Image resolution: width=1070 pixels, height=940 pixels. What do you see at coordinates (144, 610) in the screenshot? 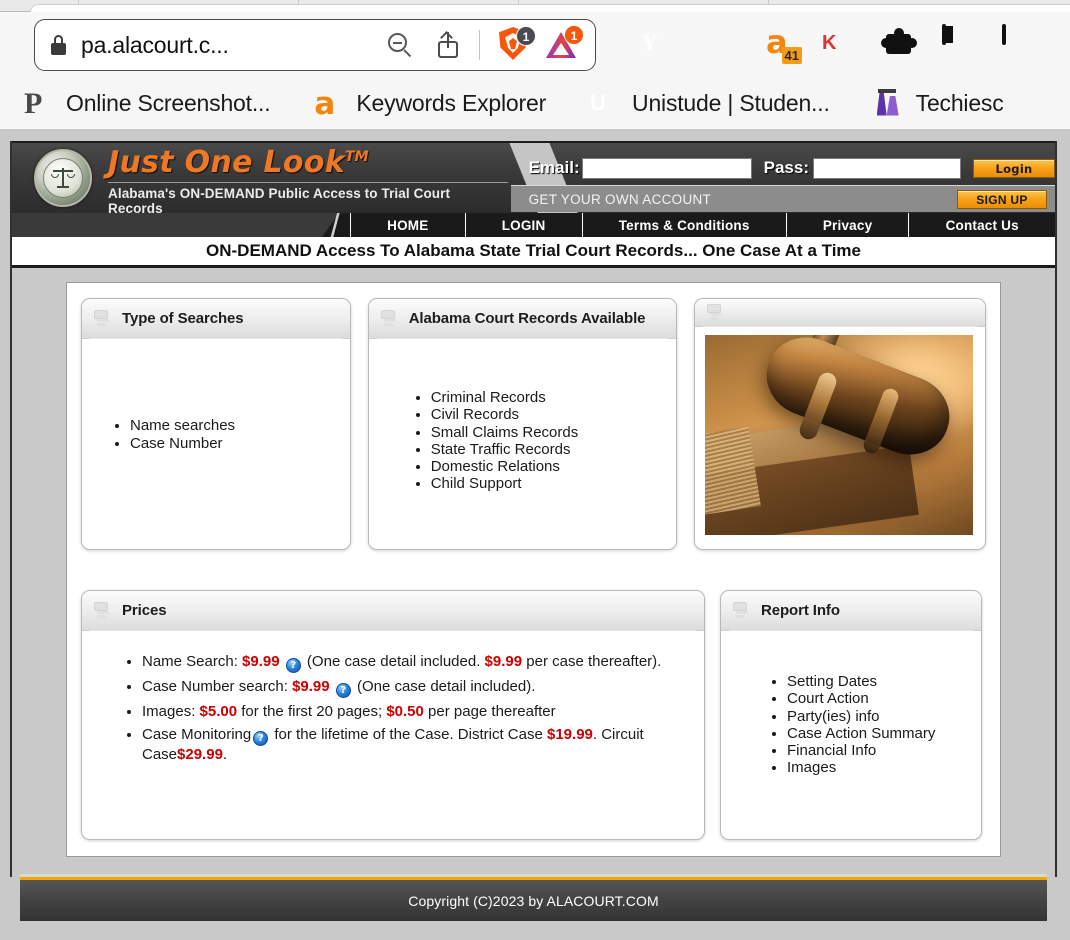
I see `panel-title: Prices` at bounding box center [144, 610].